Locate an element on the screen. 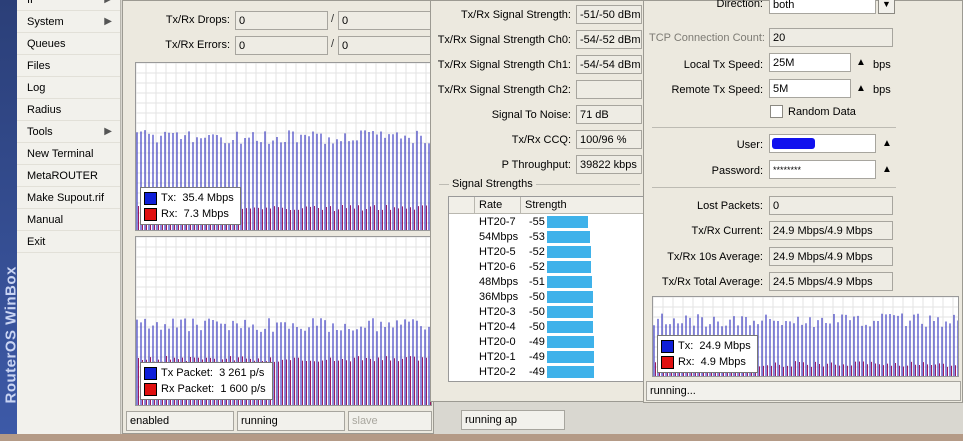  packet-graph: Tx Packet: 3 261 p/s Rx Packet: 1 600 p/s is located at coordinates (283, 321).